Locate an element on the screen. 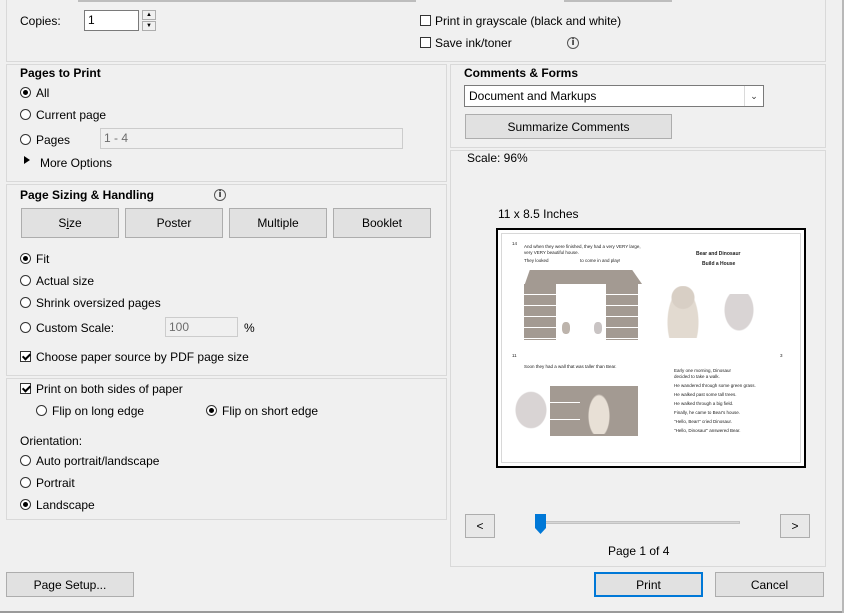 This screenshot has height=613, width=844. radio-flip-short-edge is located at coordinates (211, 410).